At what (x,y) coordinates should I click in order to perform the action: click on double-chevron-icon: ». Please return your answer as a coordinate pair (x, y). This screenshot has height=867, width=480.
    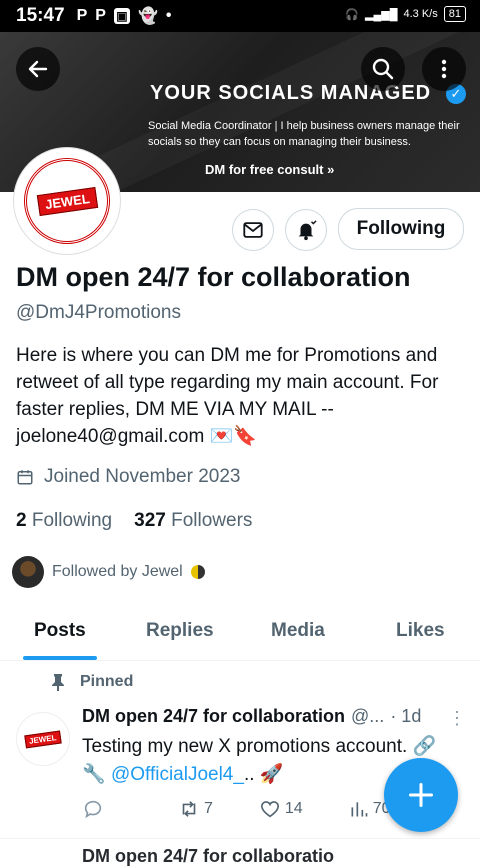
    Looking at the image, I should click on (331, 169).